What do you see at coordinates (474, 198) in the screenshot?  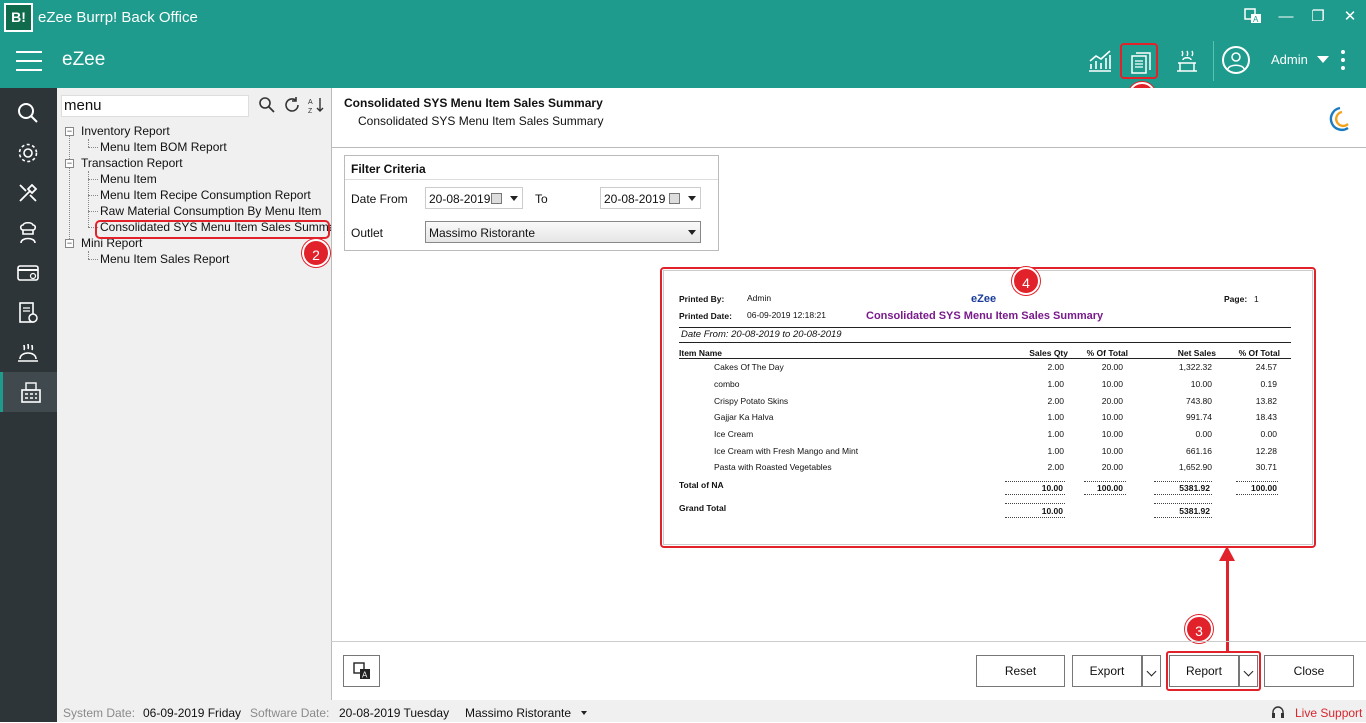 I see `date-from-field: 20-08-2019` at bounding box center [474, 198].